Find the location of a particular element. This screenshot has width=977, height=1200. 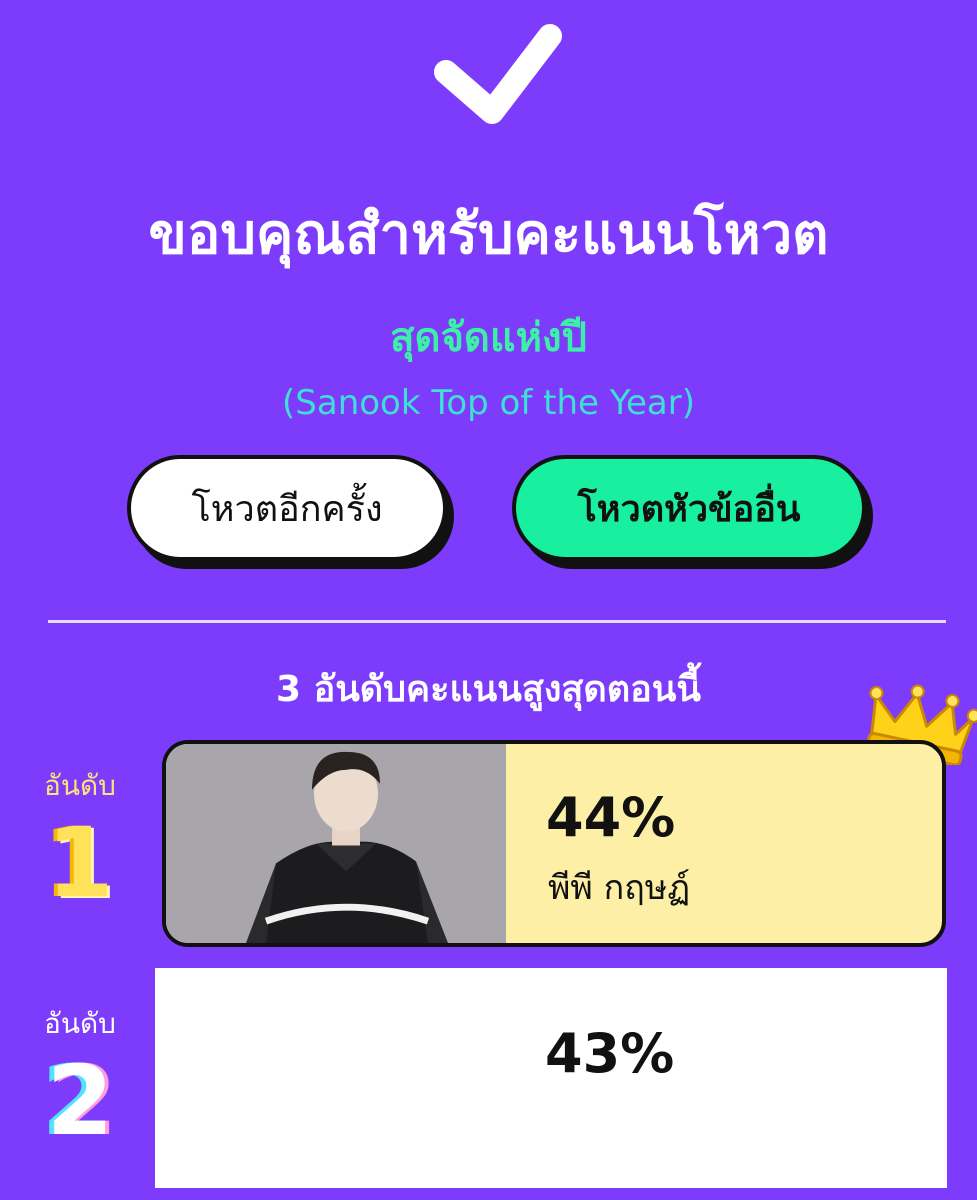

checkmark-icon is located at coordinates (498, 74).